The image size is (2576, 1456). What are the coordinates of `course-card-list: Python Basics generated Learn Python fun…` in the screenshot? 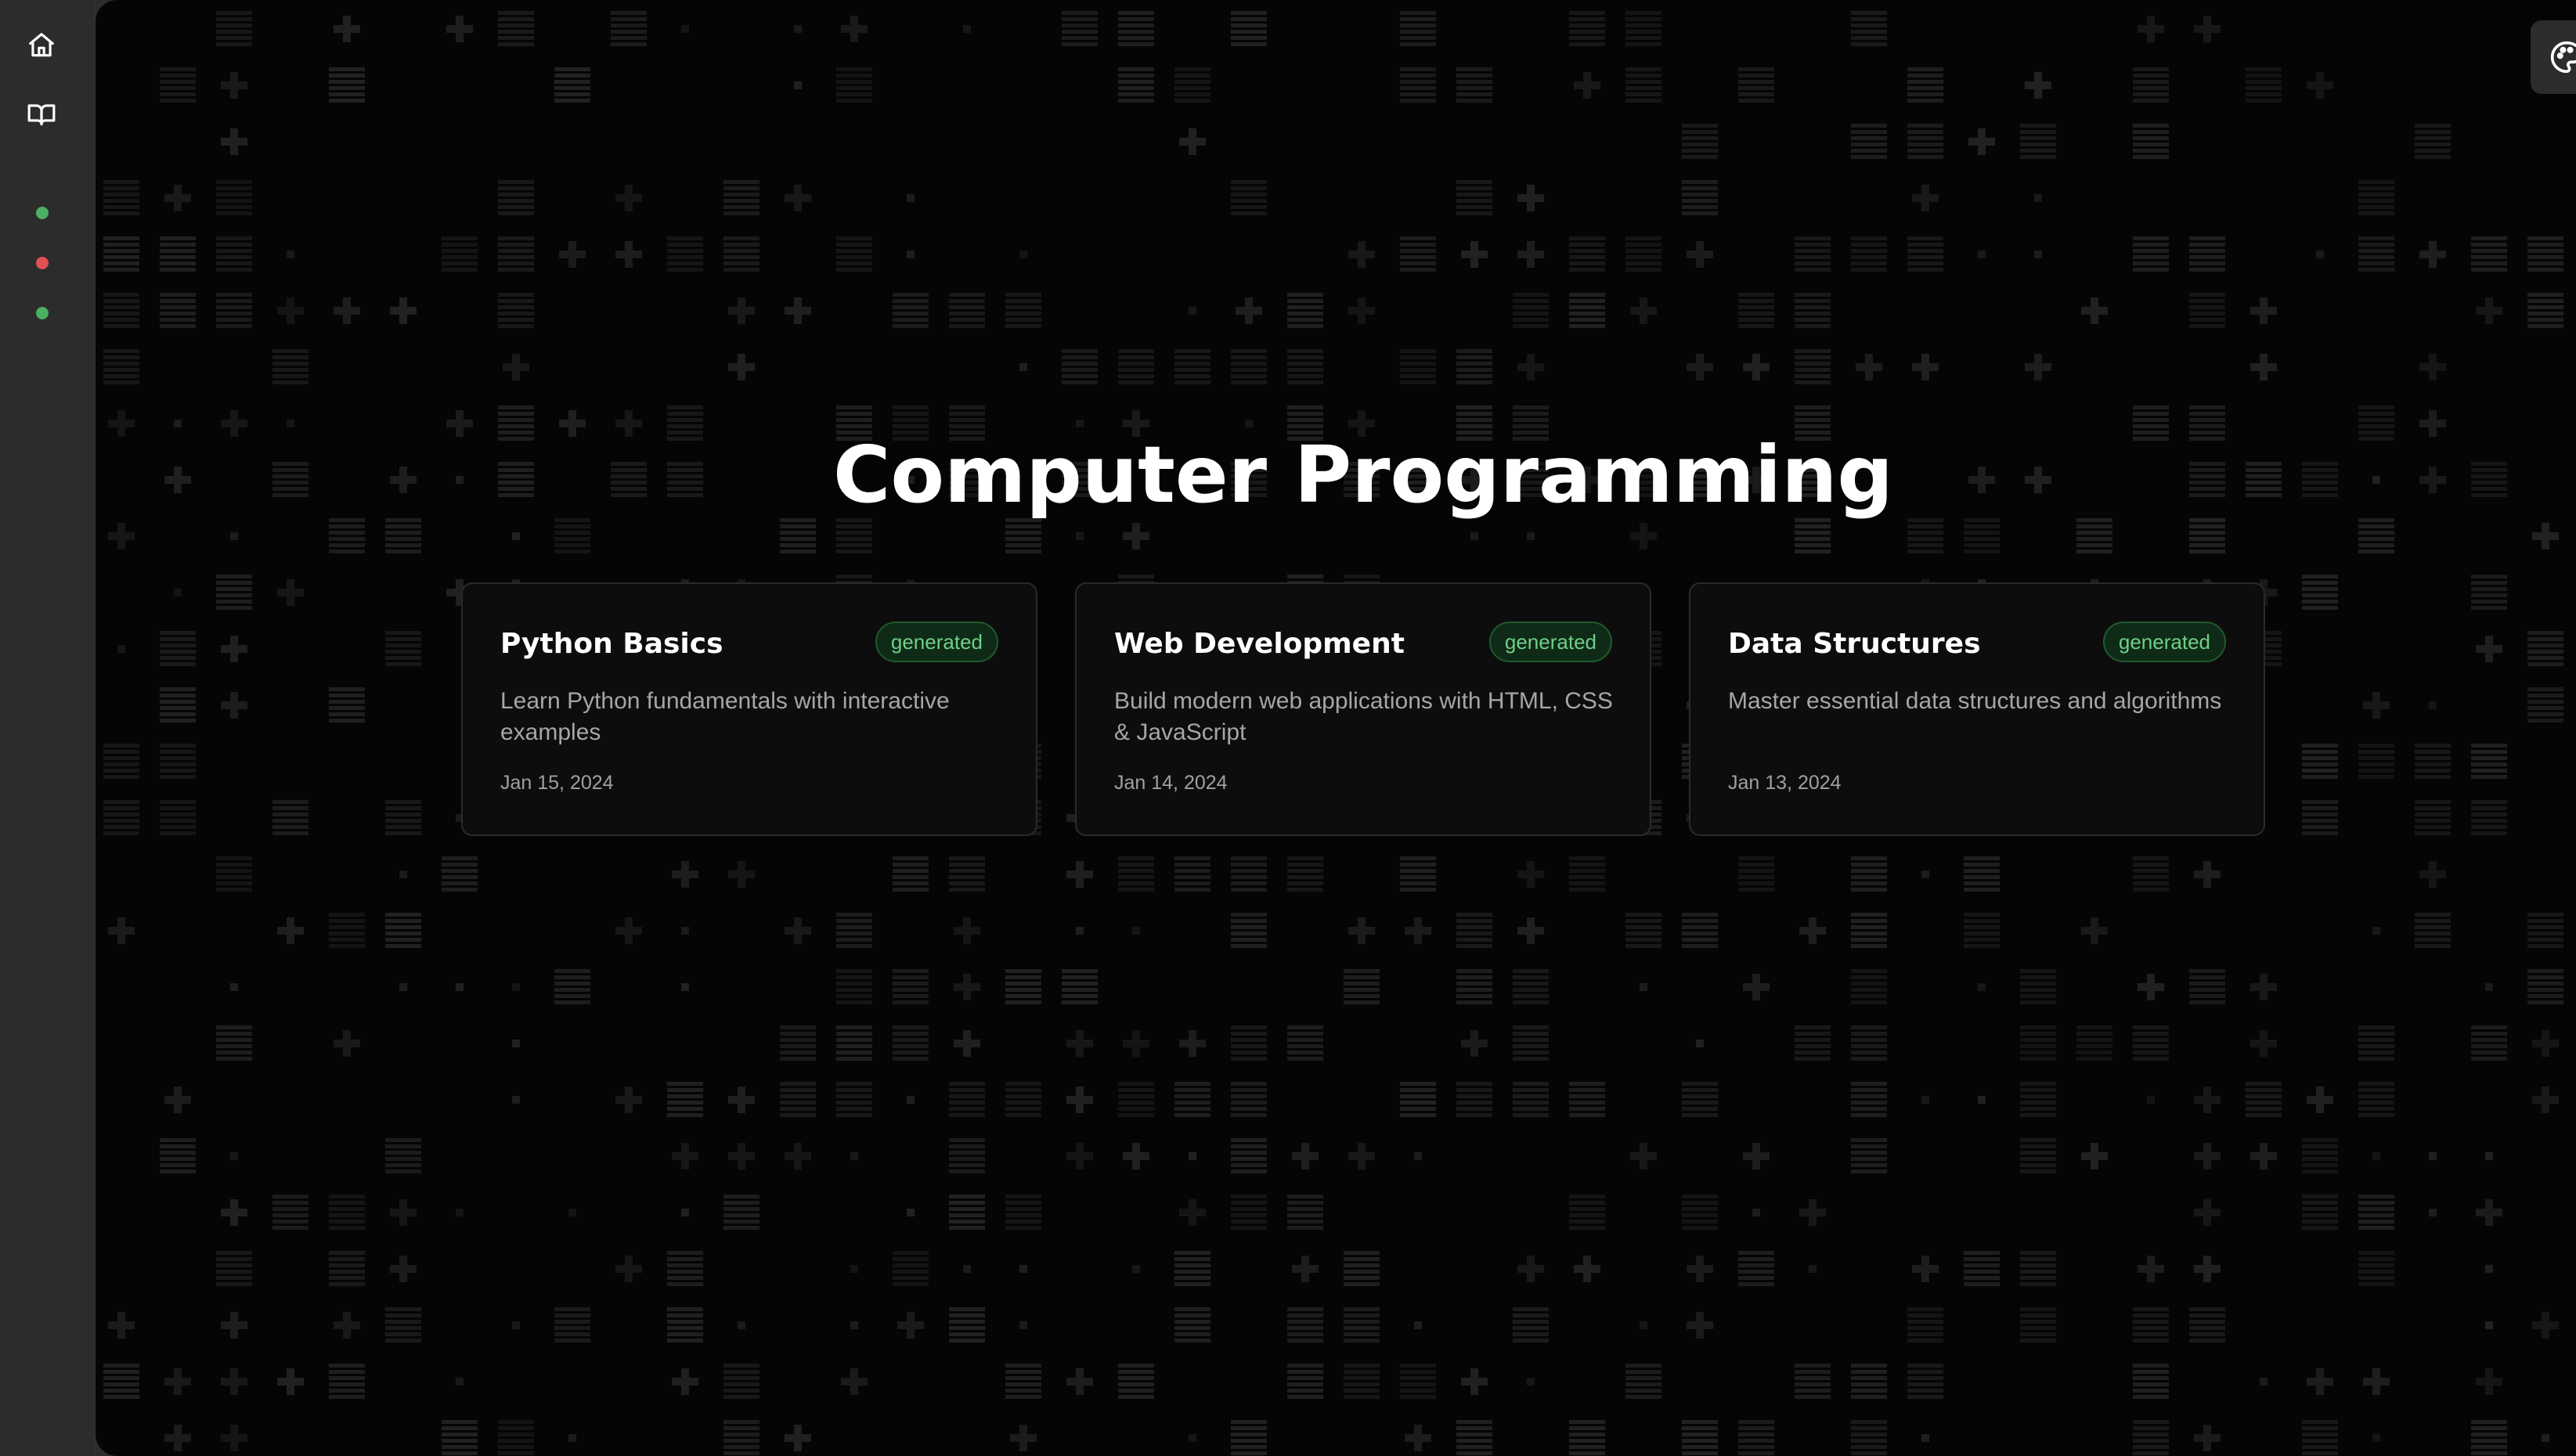 It's located at (1363, 709).